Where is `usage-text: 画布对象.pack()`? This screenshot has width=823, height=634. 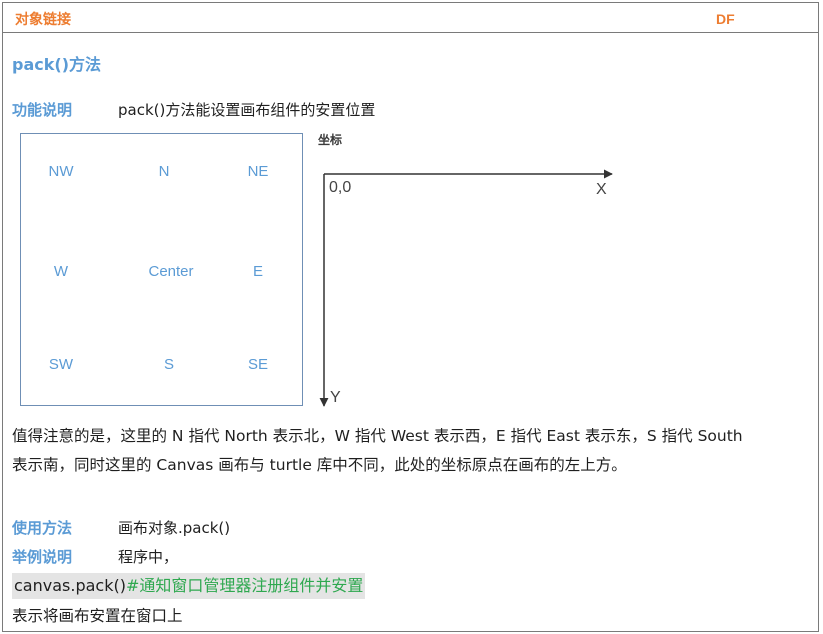 usage-text: 画布对象.pack() is located at coordinates (174, 528).